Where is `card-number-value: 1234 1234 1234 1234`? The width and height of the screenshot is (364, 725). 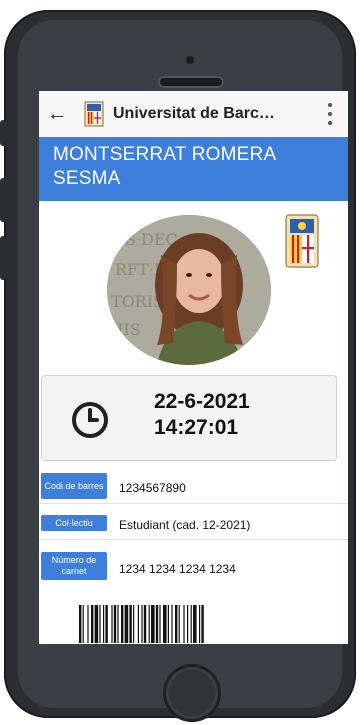
card-number-value: 1234 1234 1234 1234 is located at coordinates (177, 569).